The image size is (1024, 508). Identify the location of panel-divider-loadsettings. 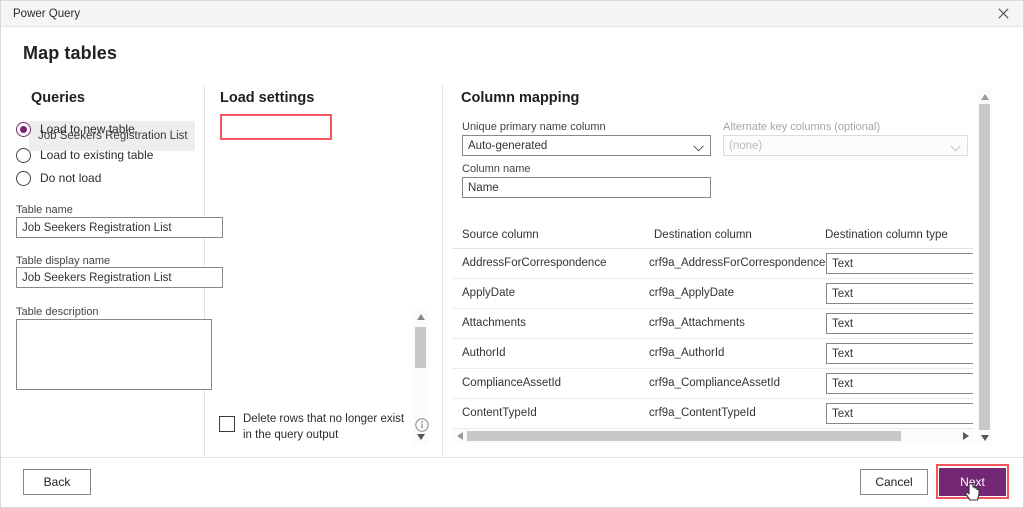
(442, 270).